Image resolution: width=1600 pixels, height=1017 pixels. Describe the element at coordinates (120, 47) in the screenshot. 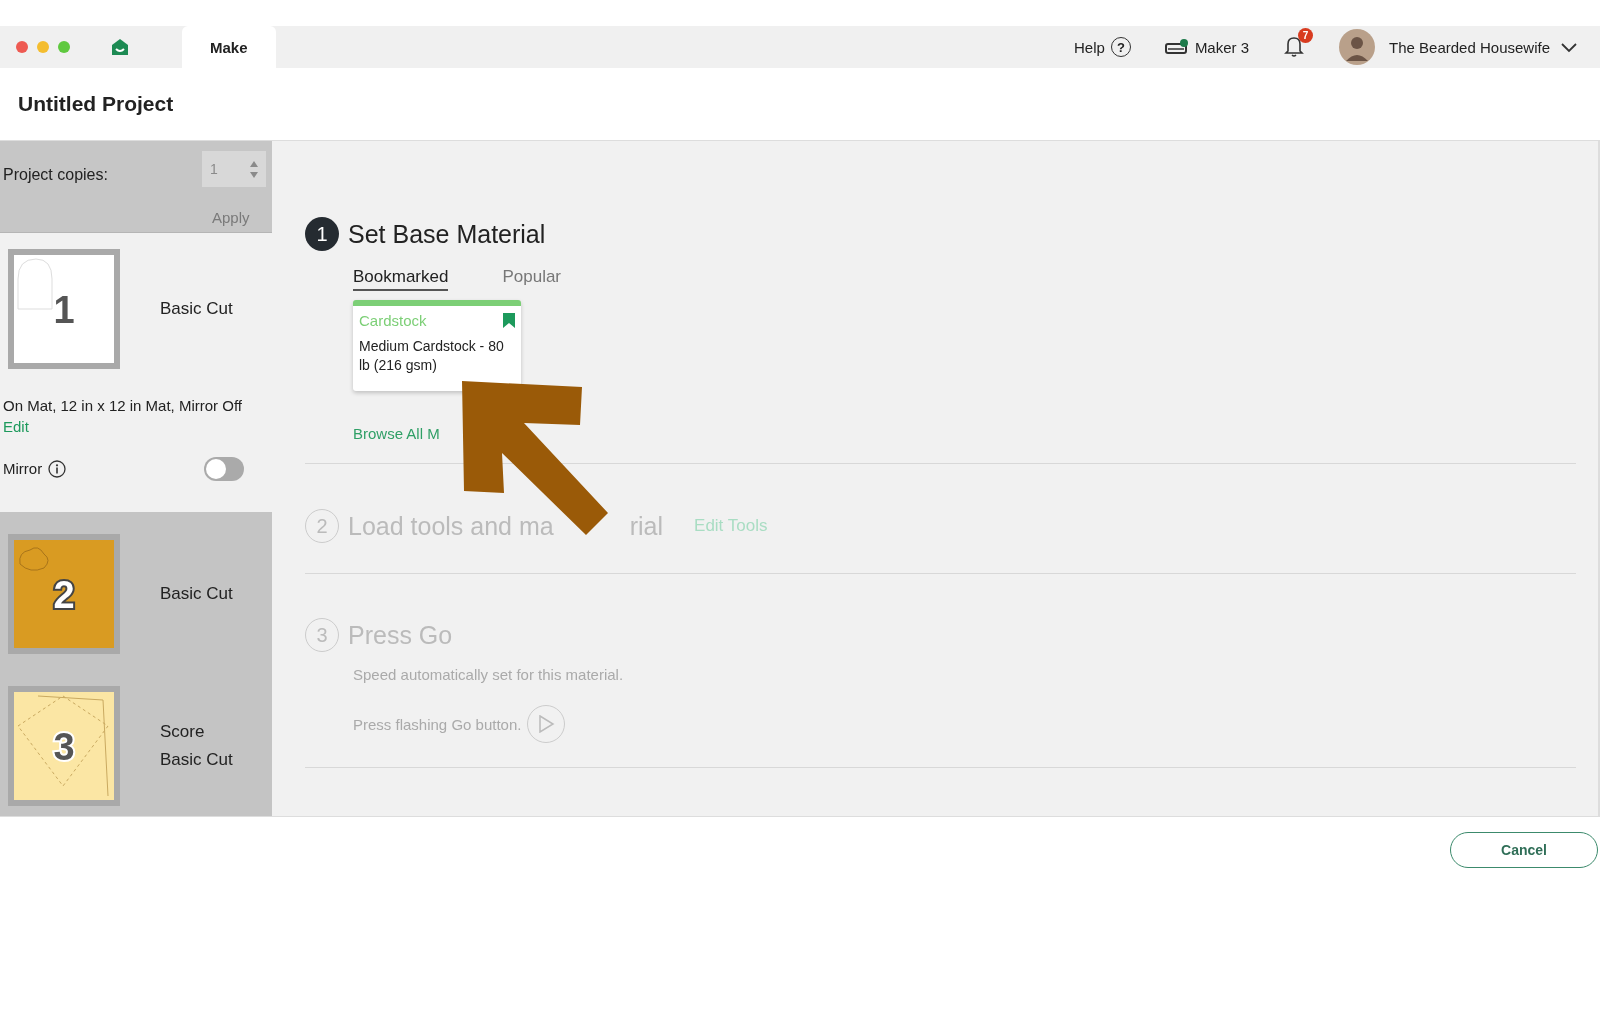

I see `home-icon` at that location.